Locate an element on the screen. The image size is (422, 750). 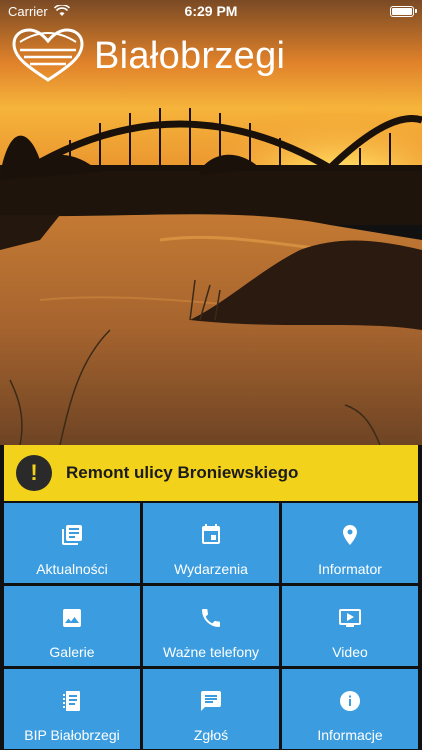
battery-fill is located at coordinates (402, 11).